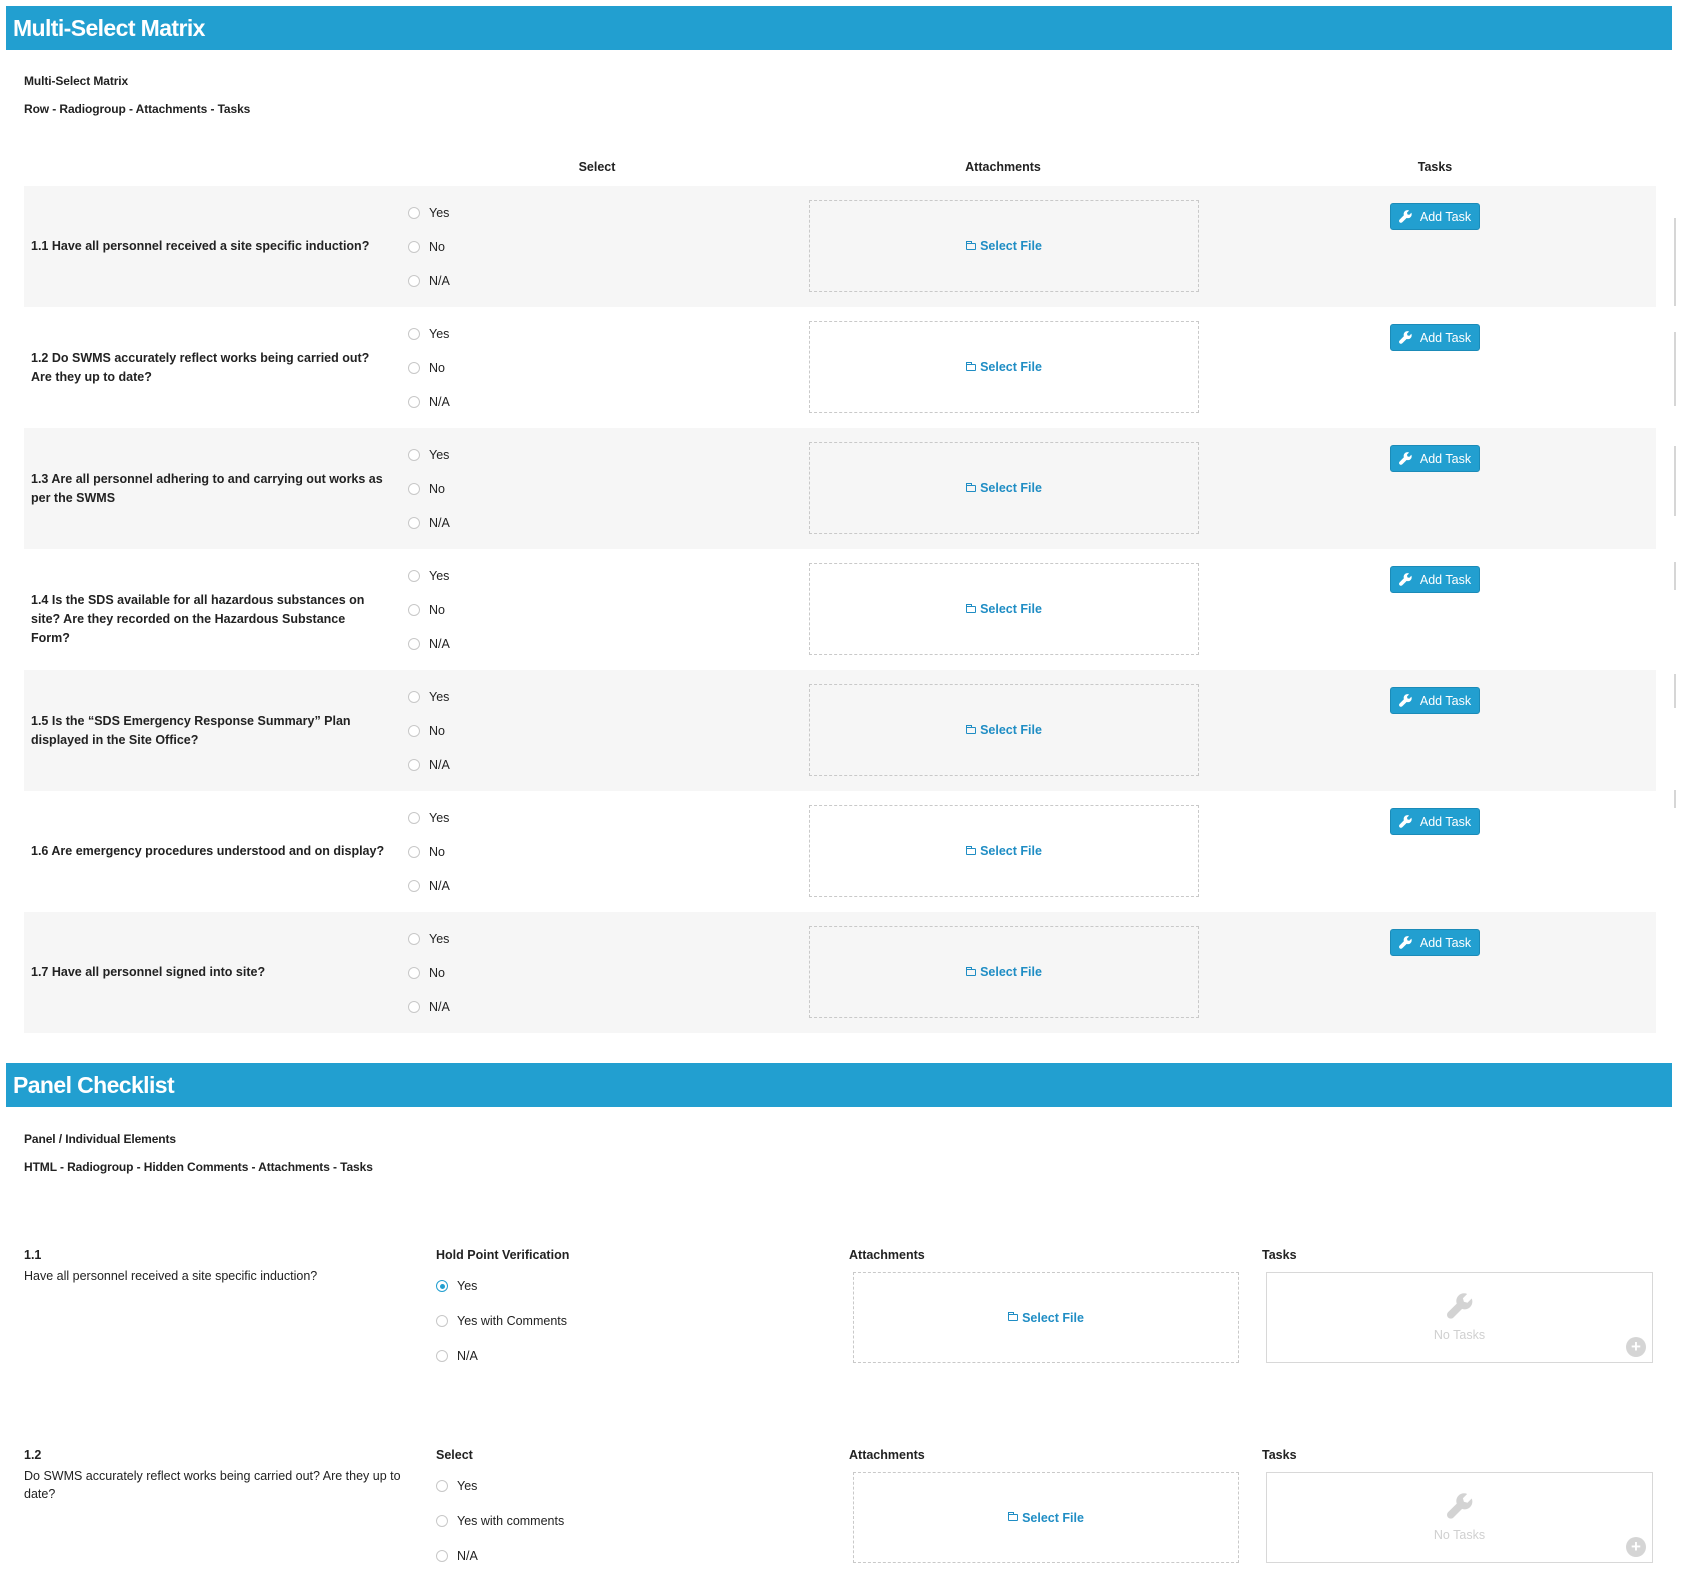  What do you see at coordinates (501, 1321) in the screenshot?
I see `radio-option-yes-with-comments: Yes with Comments` at bounding box center [501, 1321].